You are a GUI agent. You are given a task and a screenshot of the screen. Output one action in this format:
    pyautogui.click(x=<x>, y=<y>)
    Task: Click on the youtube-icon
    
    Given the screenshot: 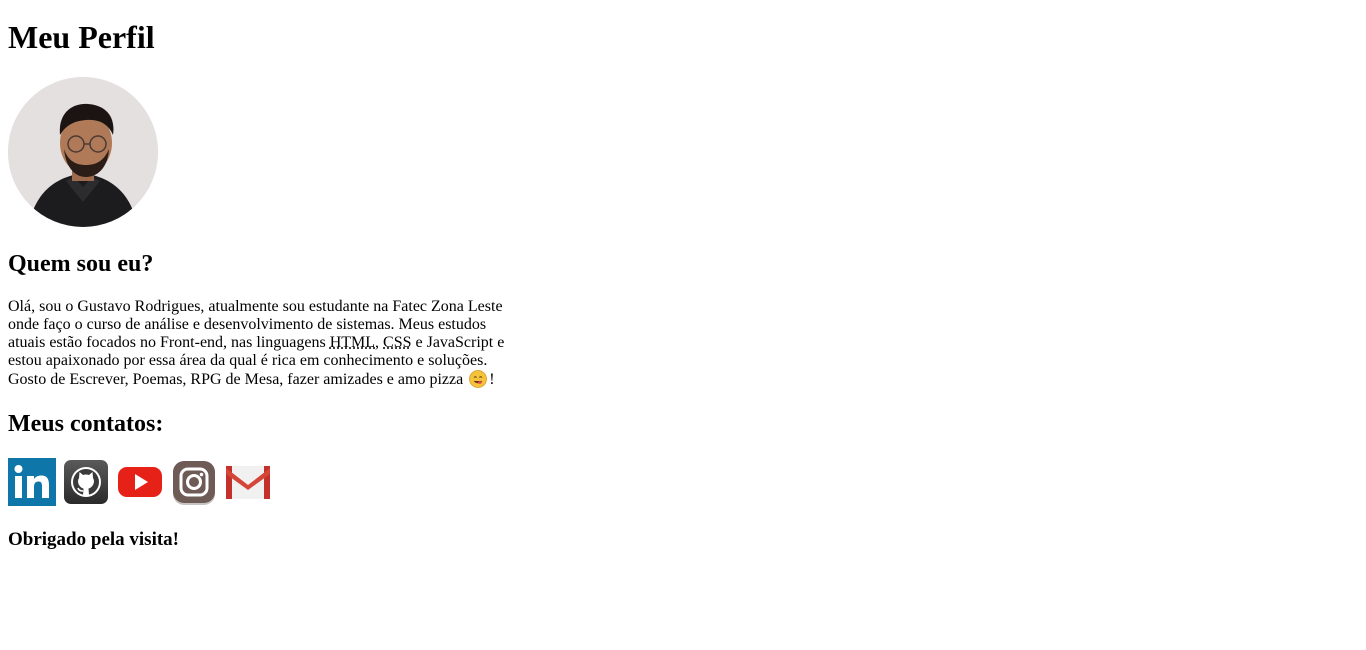 What is the action you would take?
    pyautogui.click(x=140, y=482)
    